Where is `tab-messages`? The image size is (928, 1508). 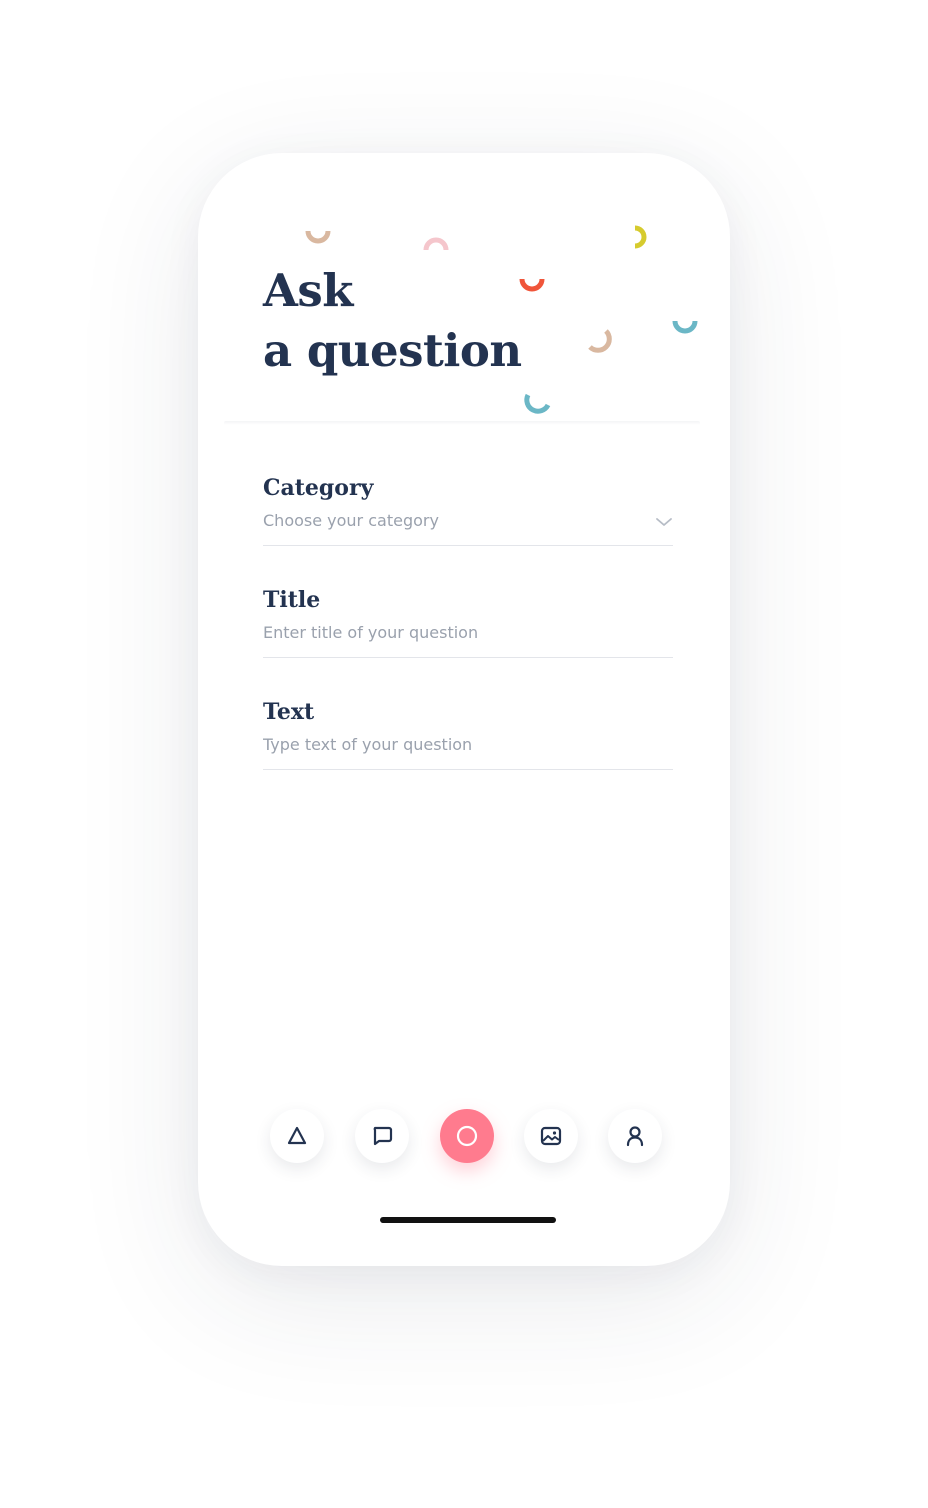 tab-messages is located at coordinates (382, 1136).